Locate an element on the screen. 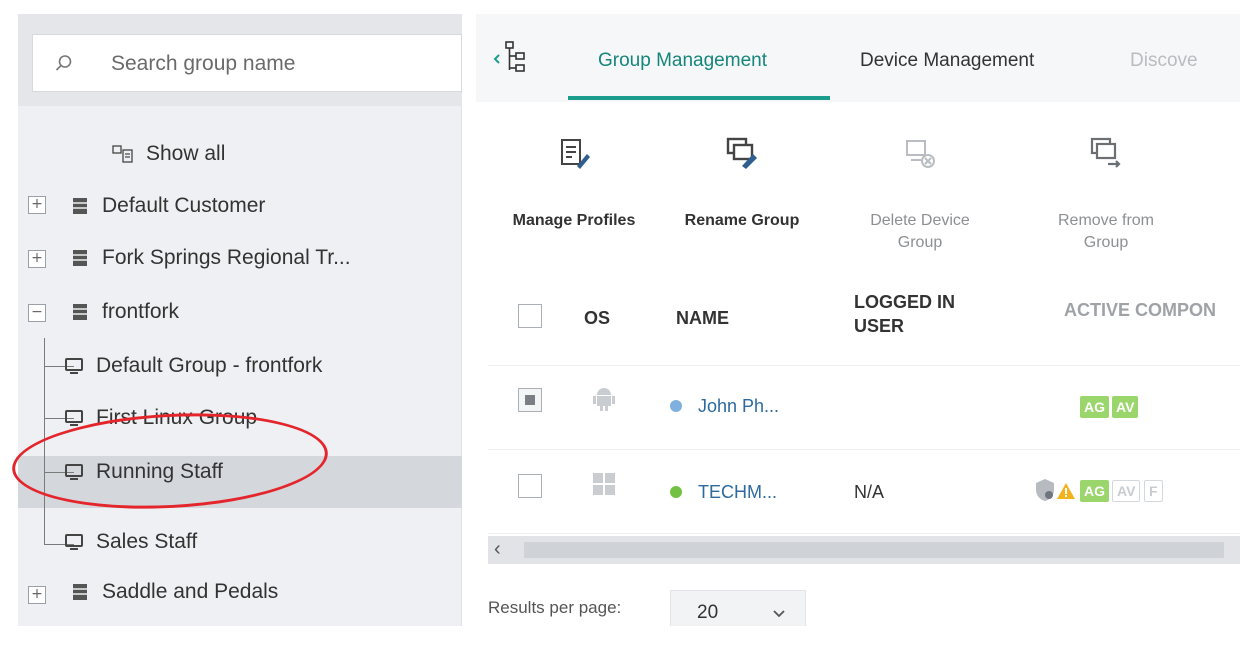 The width and height of the screenshot is (1240, 646). tree-item-default-customer: Default Customer is located at coordinates (141, 206).